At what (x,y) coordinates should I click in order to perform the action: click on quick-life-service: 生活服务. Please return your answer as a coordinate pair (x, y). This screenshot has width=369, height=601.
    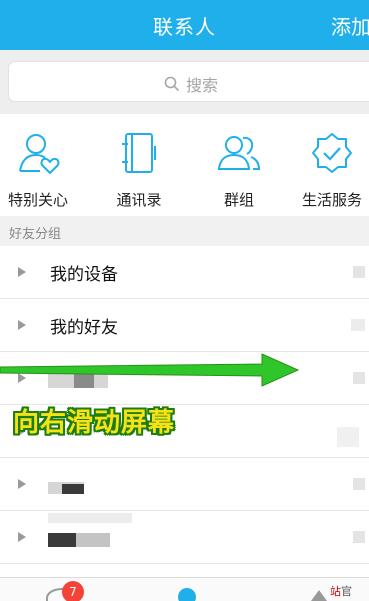
    Looking at the image, I should click on (332, 170).